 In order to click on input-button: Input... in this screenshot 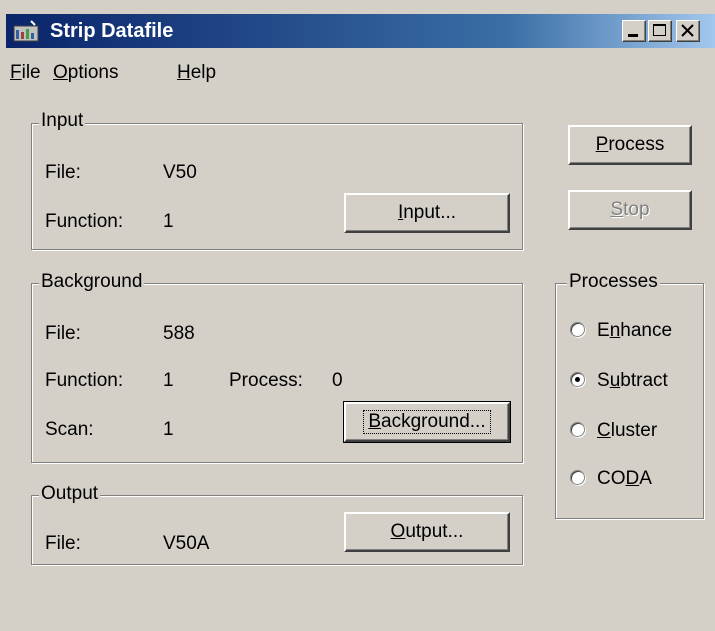, I will do `click(427, 213)`.